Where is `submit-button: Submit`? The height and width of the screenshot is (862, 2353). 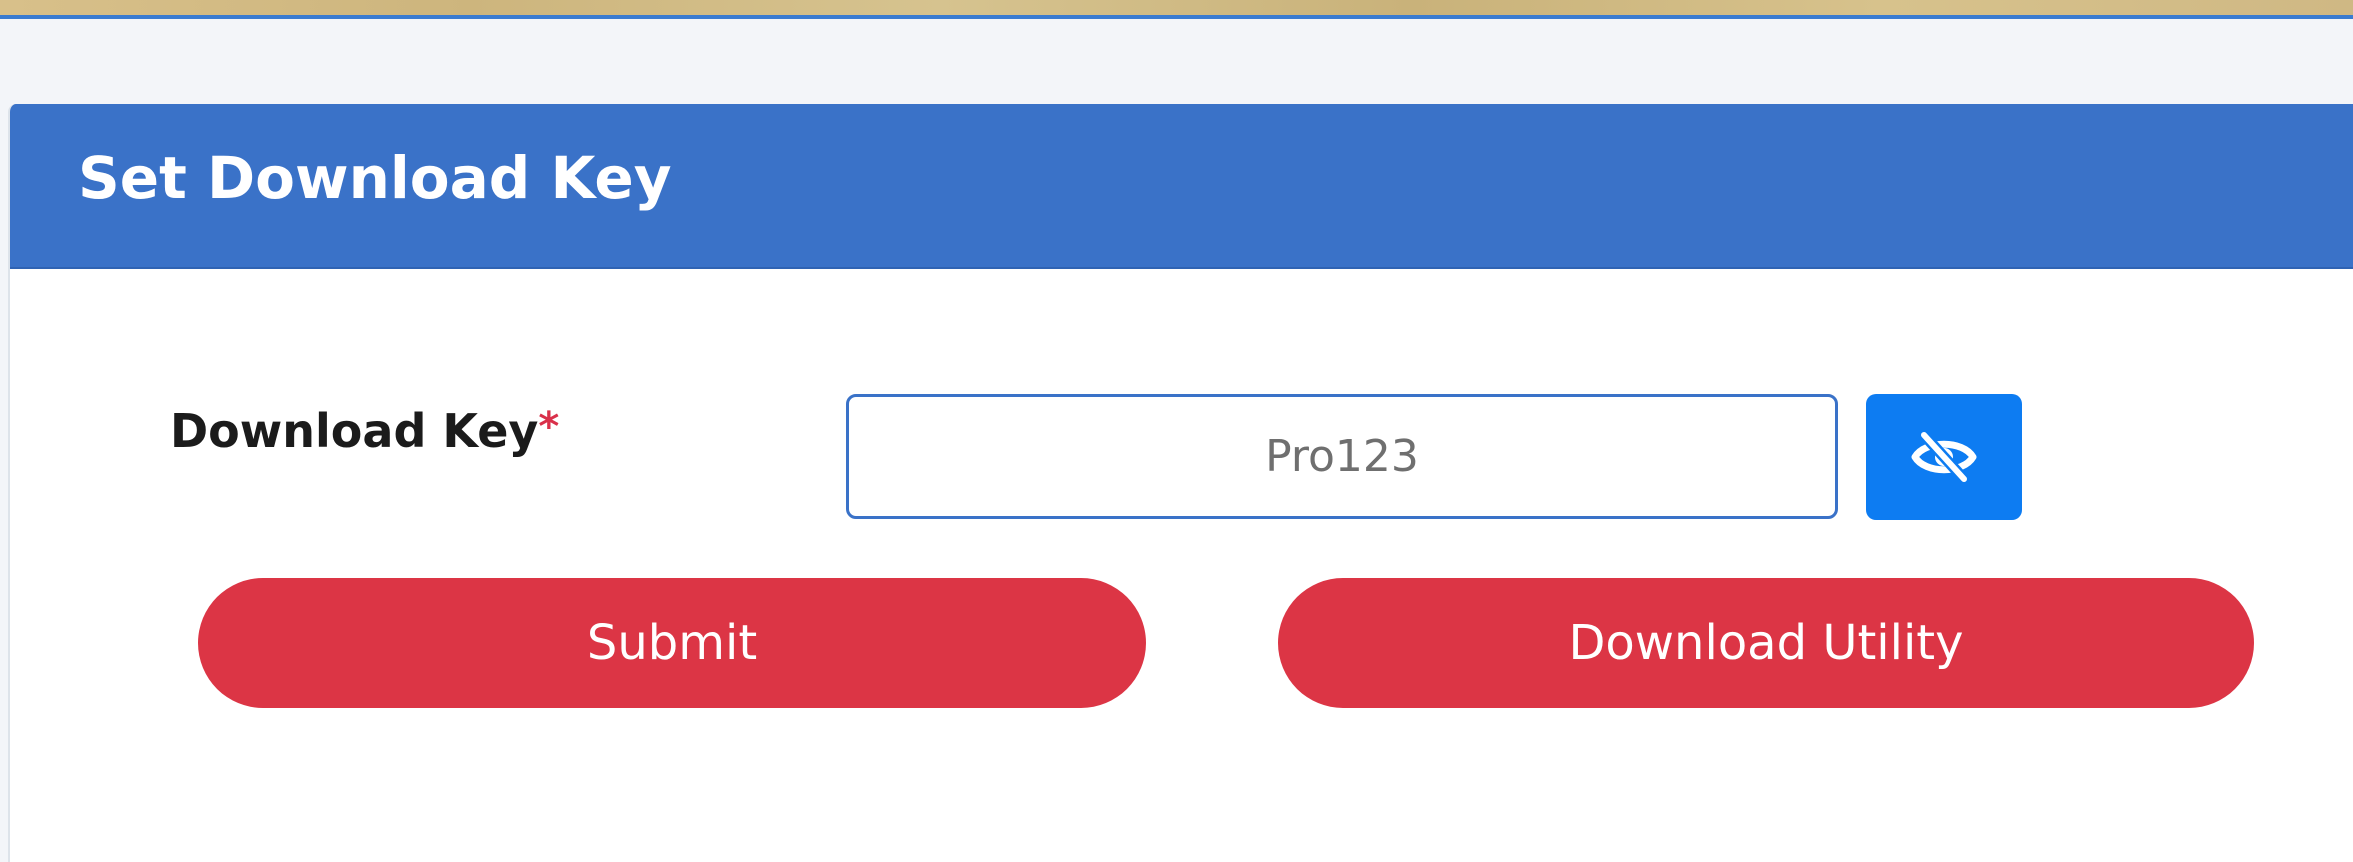
submit-button: Submit is located at coordinates (672, 643).